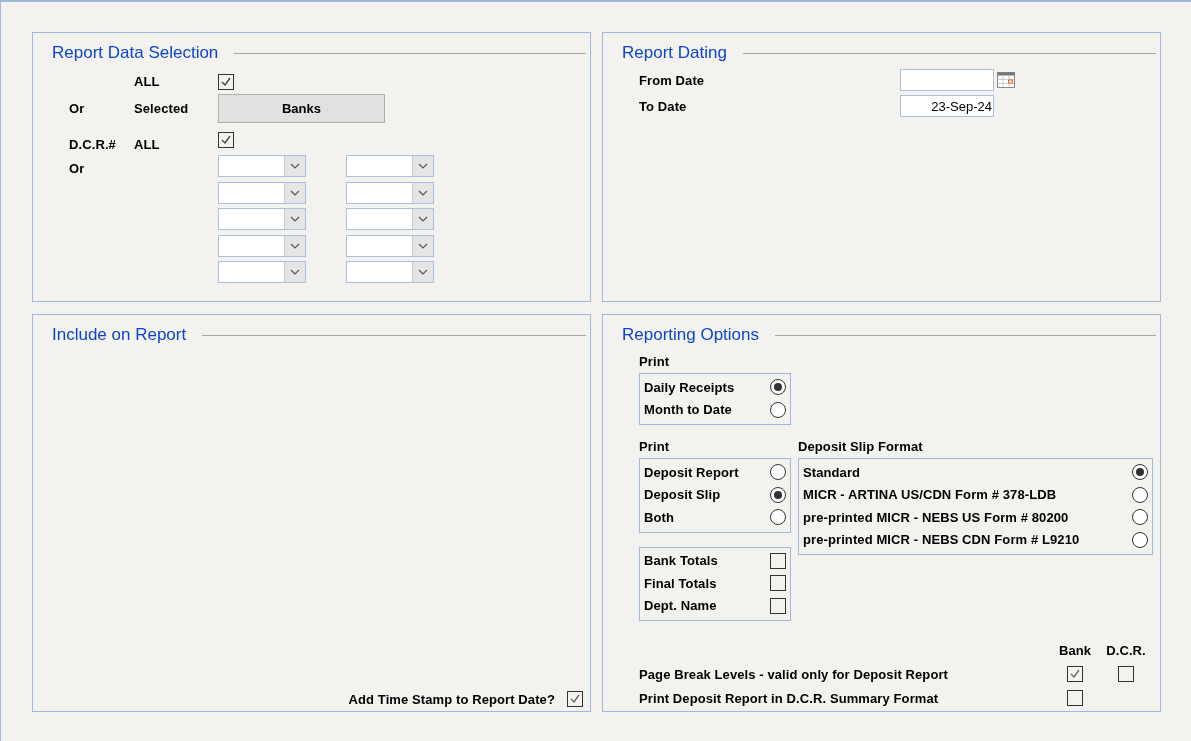 This screenshot has width=1191, height=741. What do you see at coordinates (672, 80) in the screenshot?
I see `label: From Date` at bounding box center [672, 80].